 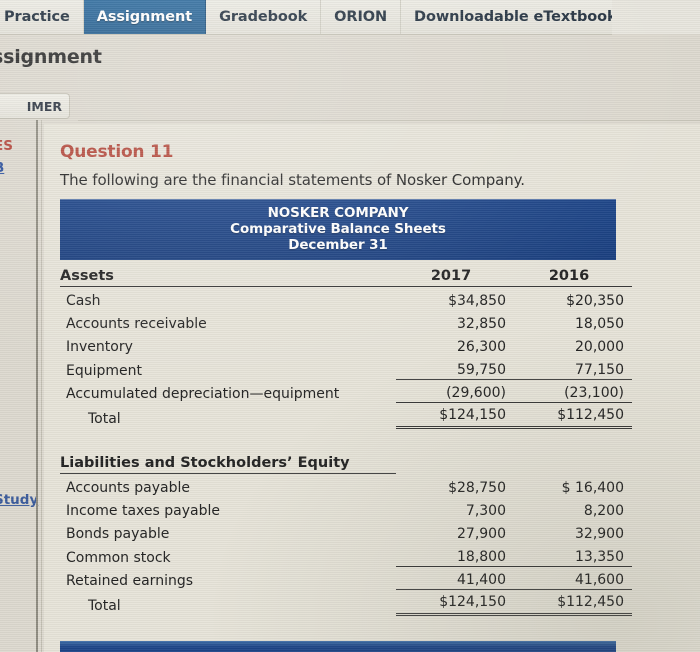 What do you see at coordinates (143, 511) in the screenshot?
I see `row-label: Income taxes payable` at bounding box center [143, 511].